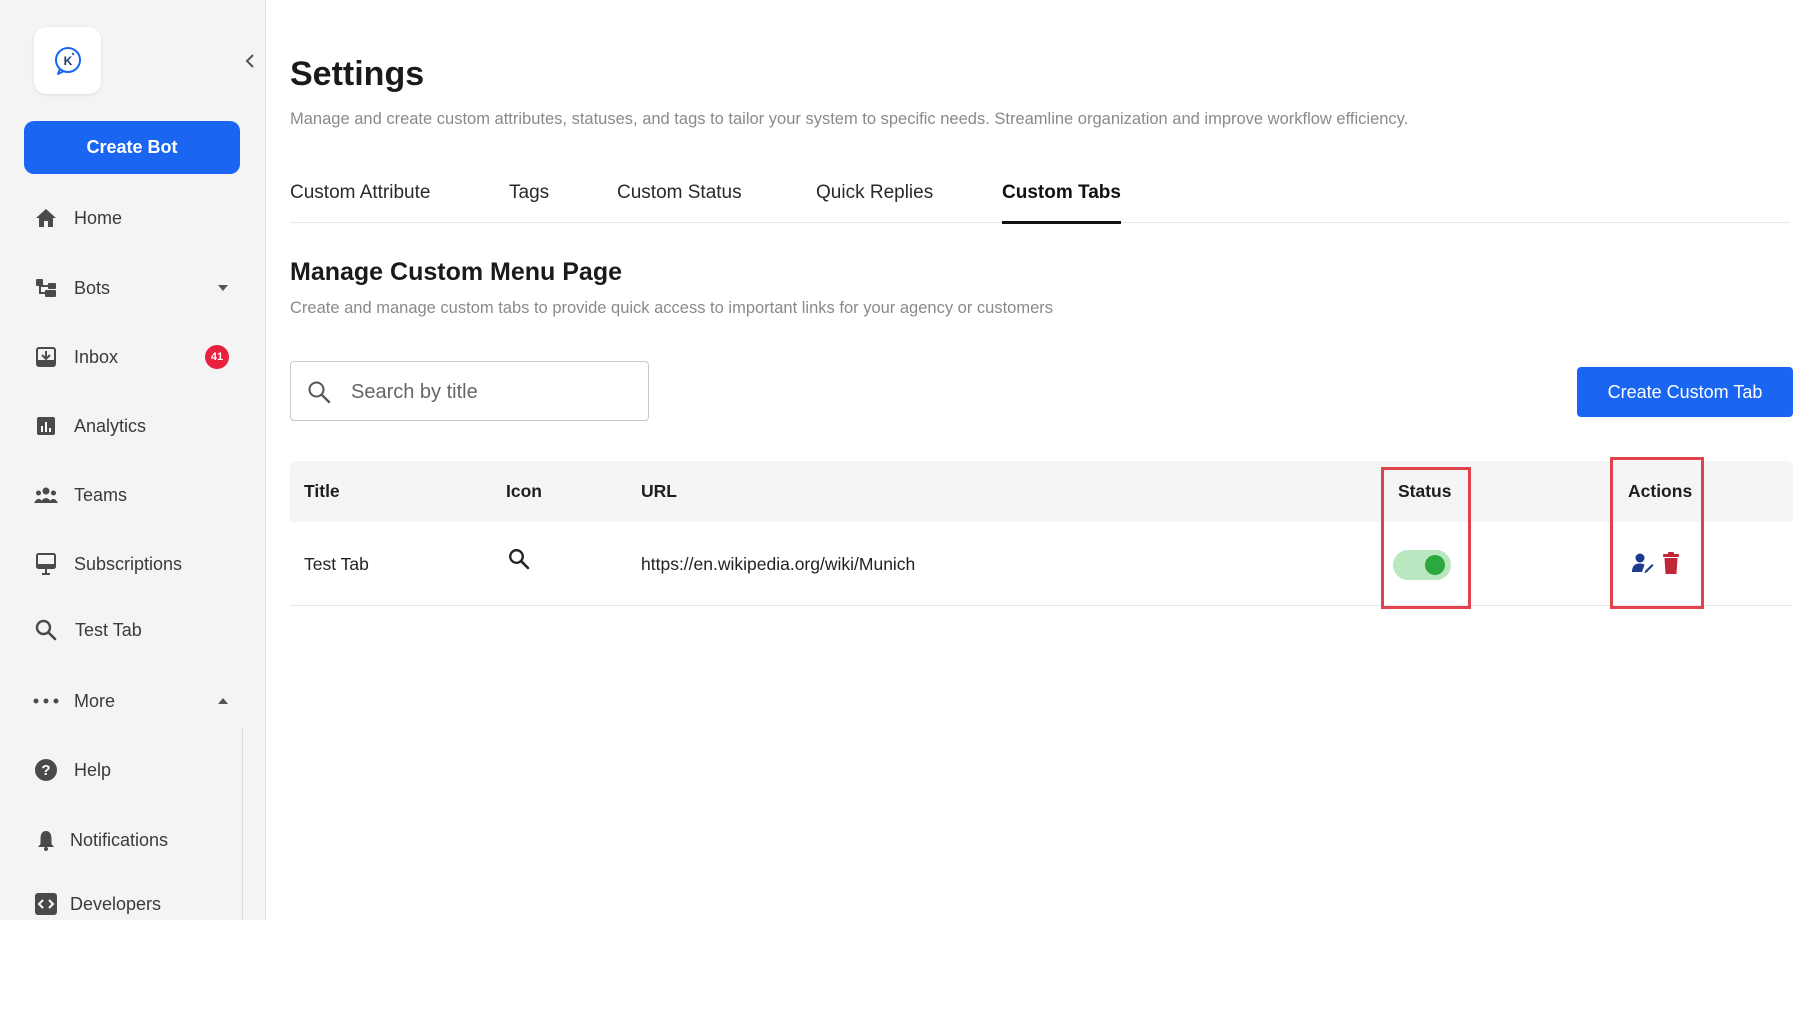 This screenshot has width=1806, height=1020. What do you see at coordinates (101, 494) in the screenshot?
I see `sidebar-item-label: Teams` at bounding box center [101, 494].